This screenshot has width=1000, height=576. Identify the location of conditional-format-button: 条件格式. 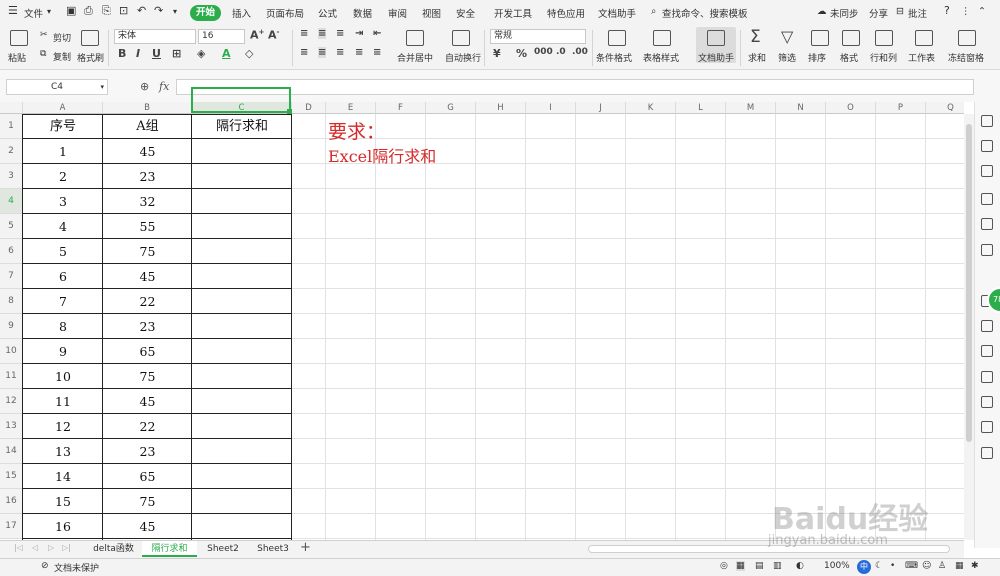
(614, 57).